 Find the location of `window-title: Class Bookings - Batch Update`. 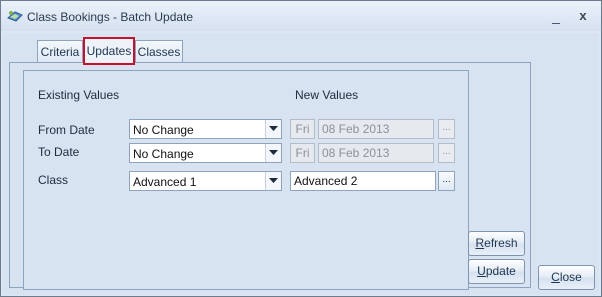

window-title: Class Bookings - Batch Update is located at coordinates (110, 17).